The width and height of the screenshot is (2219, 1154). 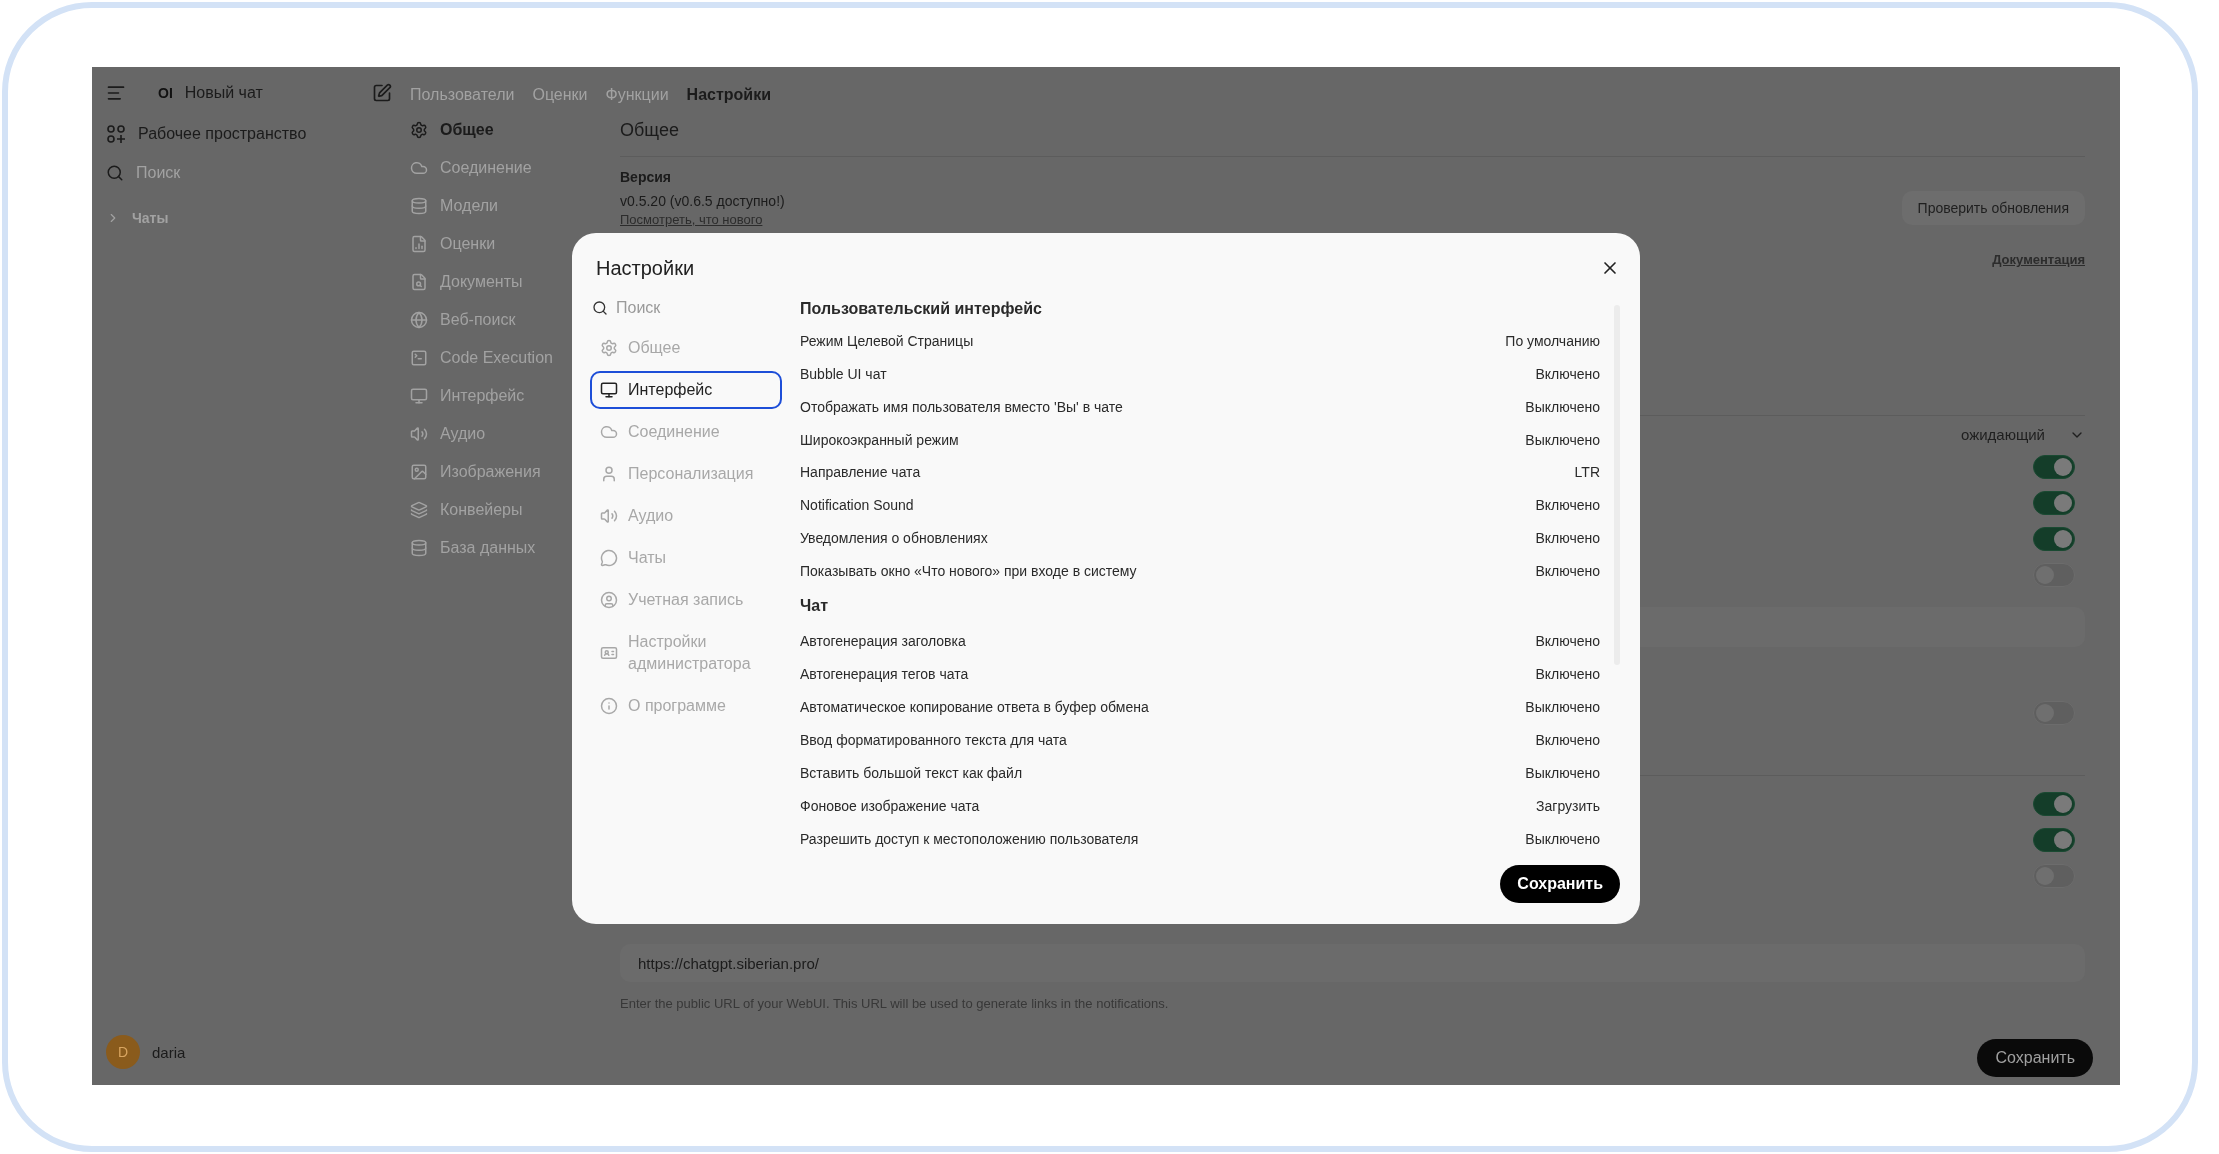 I want to click on globe-icon, so click(x=419, y=320).